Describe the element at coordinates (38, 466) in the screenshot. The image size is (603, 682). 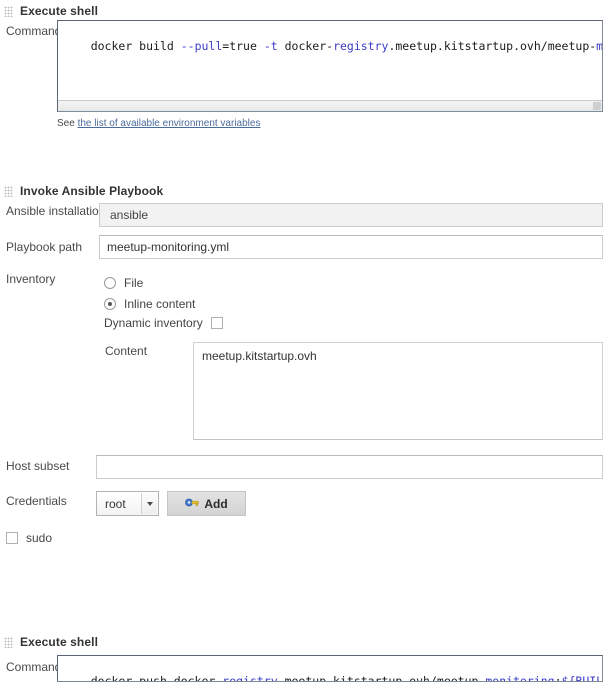
I see `host-subset-label: Host subset` at that location.